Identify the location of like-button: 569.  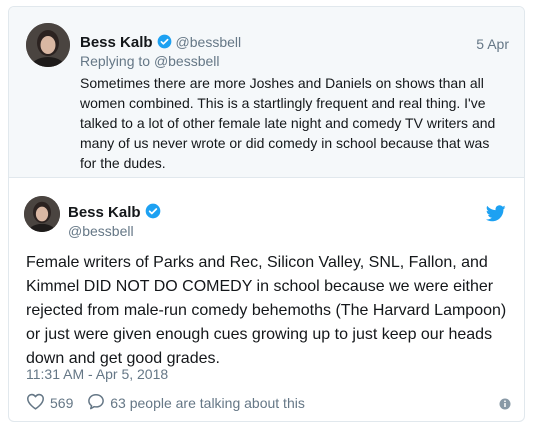
(49, 403).